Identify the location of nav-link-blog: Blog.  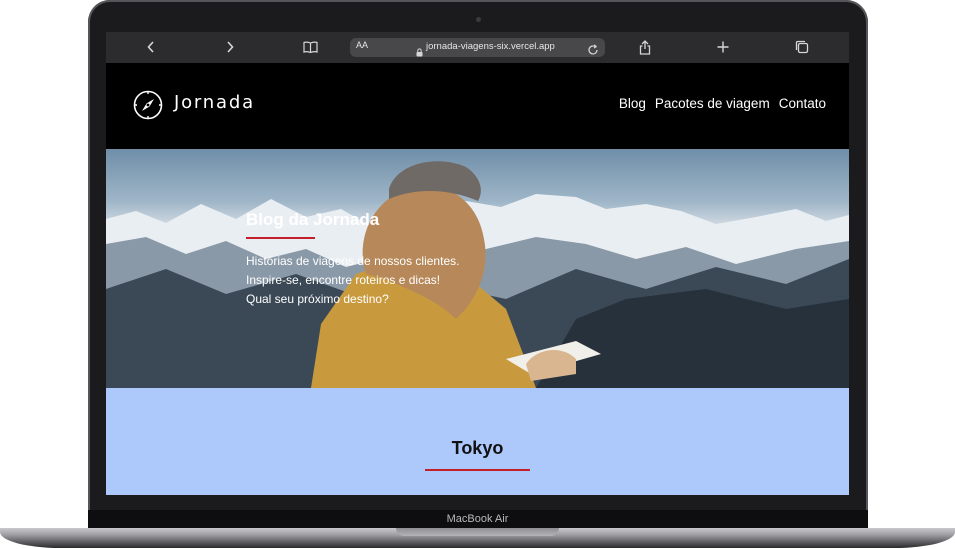
(632, 103).